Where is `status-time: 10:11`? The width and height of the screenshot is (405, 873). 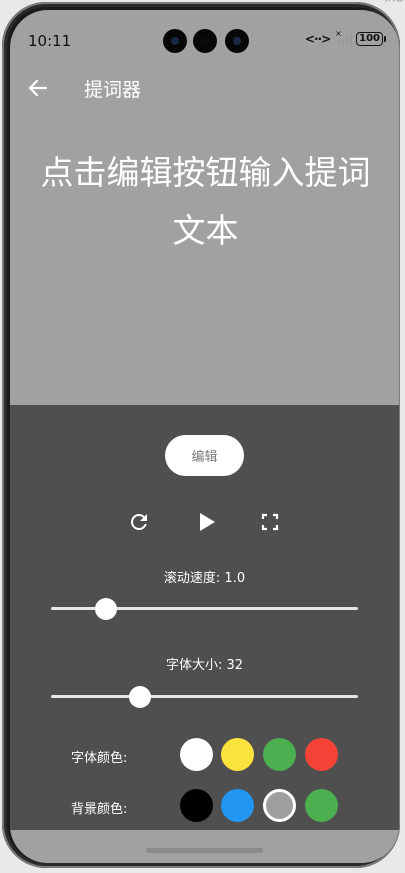
status-time: 10:11 is located at coordinates (50, 41).